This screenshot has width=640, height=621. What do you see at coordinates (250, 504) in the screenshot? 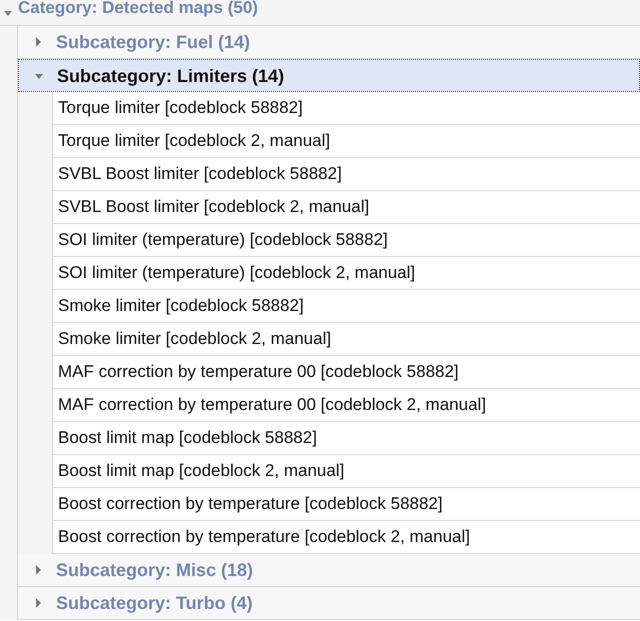
I see `map-item: Boost correction by temperature [codeblock 58882]` at bounding box center [250, 504].